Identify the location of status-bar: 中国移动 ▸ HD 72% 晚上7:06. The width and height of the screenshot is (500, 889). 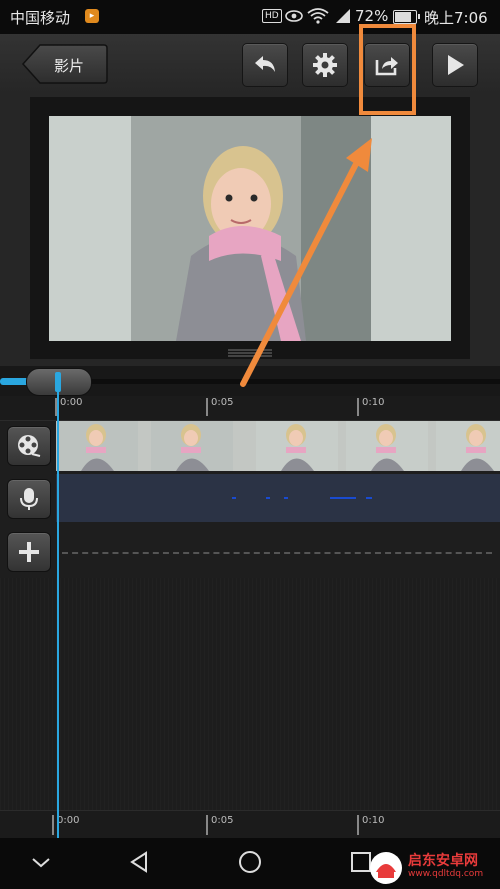
(250, 17).